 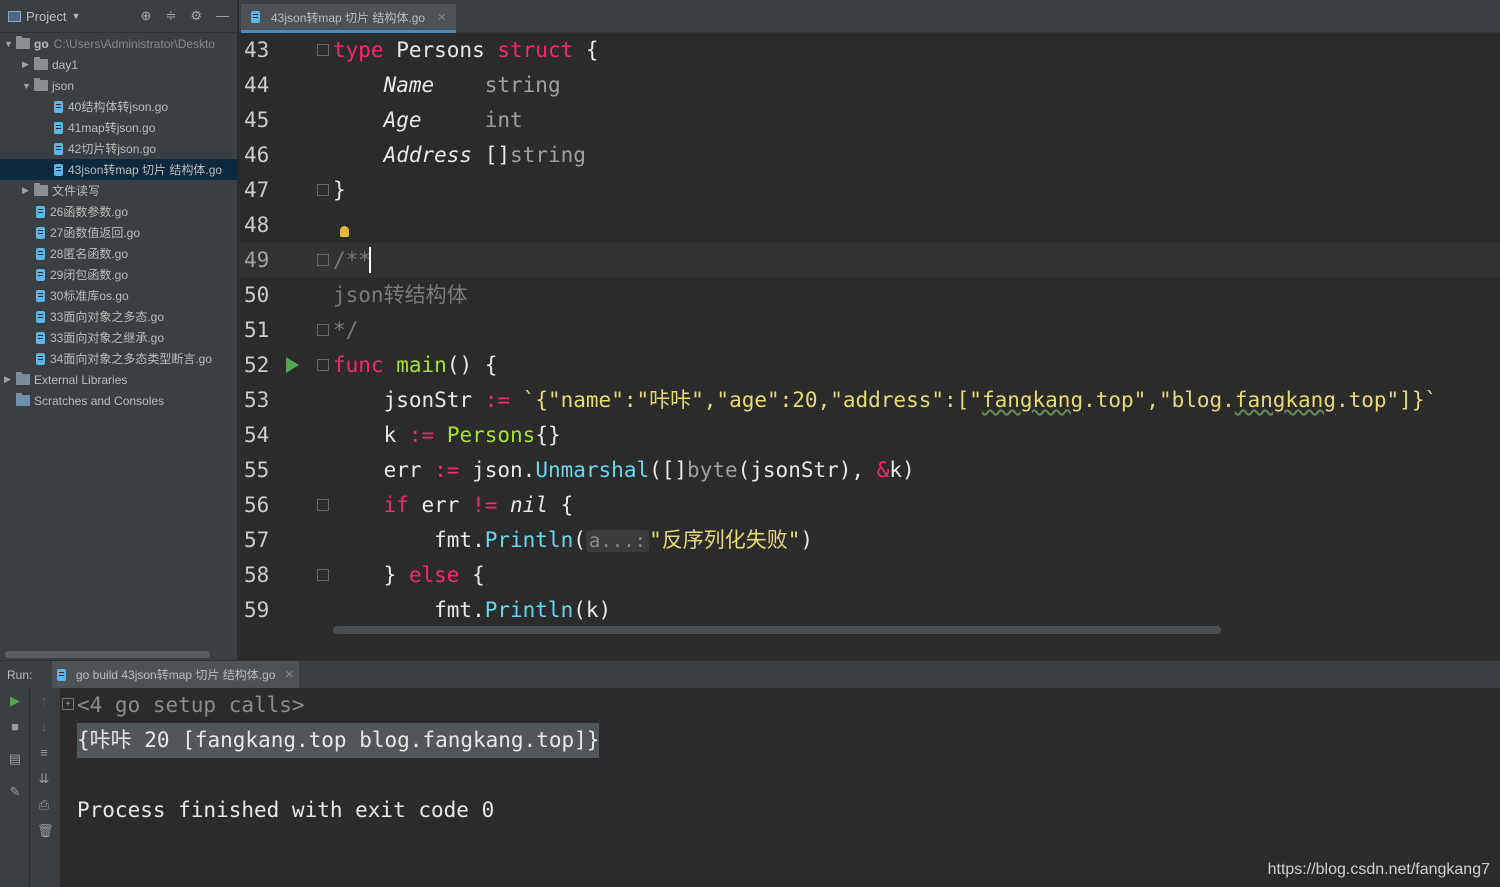 What do you see at coordinates (869, 16) in the screenshot?
I see `editor-tabbar: 43json转map 切片 结构体.go ✕` at bounding box center [869, 16].